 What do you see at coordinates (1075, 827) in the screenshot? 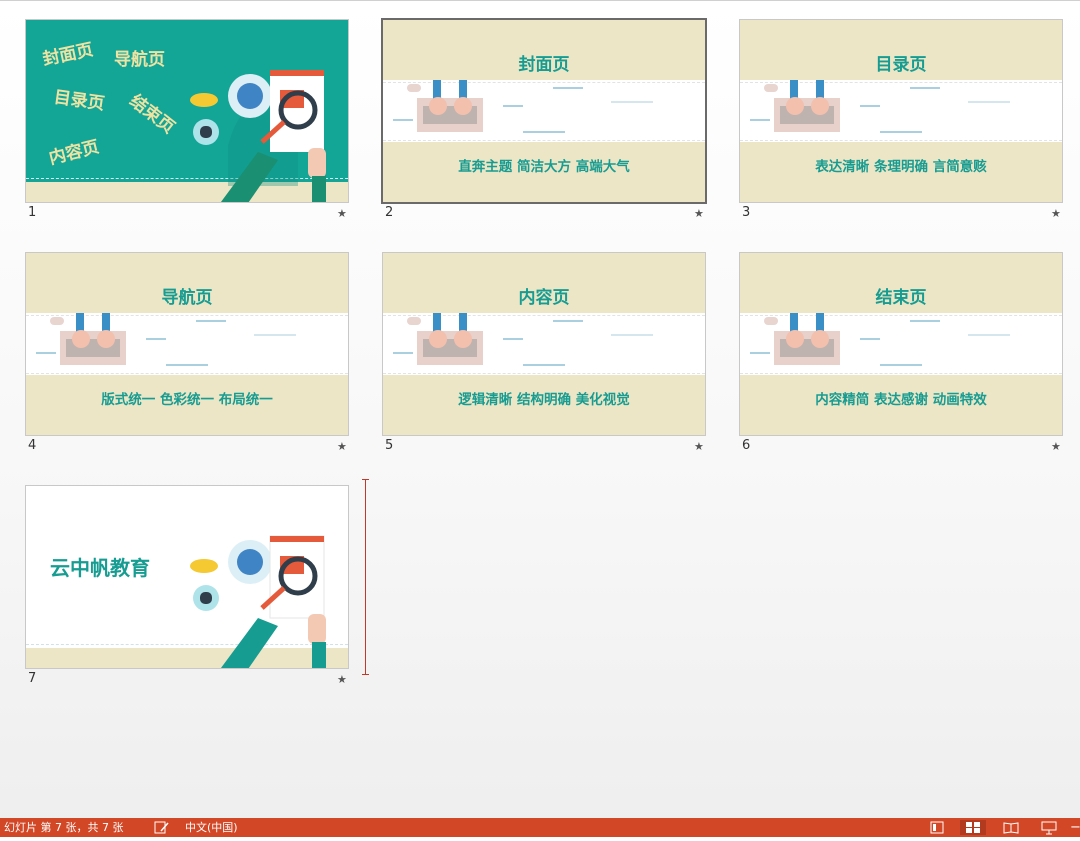
I see `zoom-out-button: −` at bounding box center [1075, 827].